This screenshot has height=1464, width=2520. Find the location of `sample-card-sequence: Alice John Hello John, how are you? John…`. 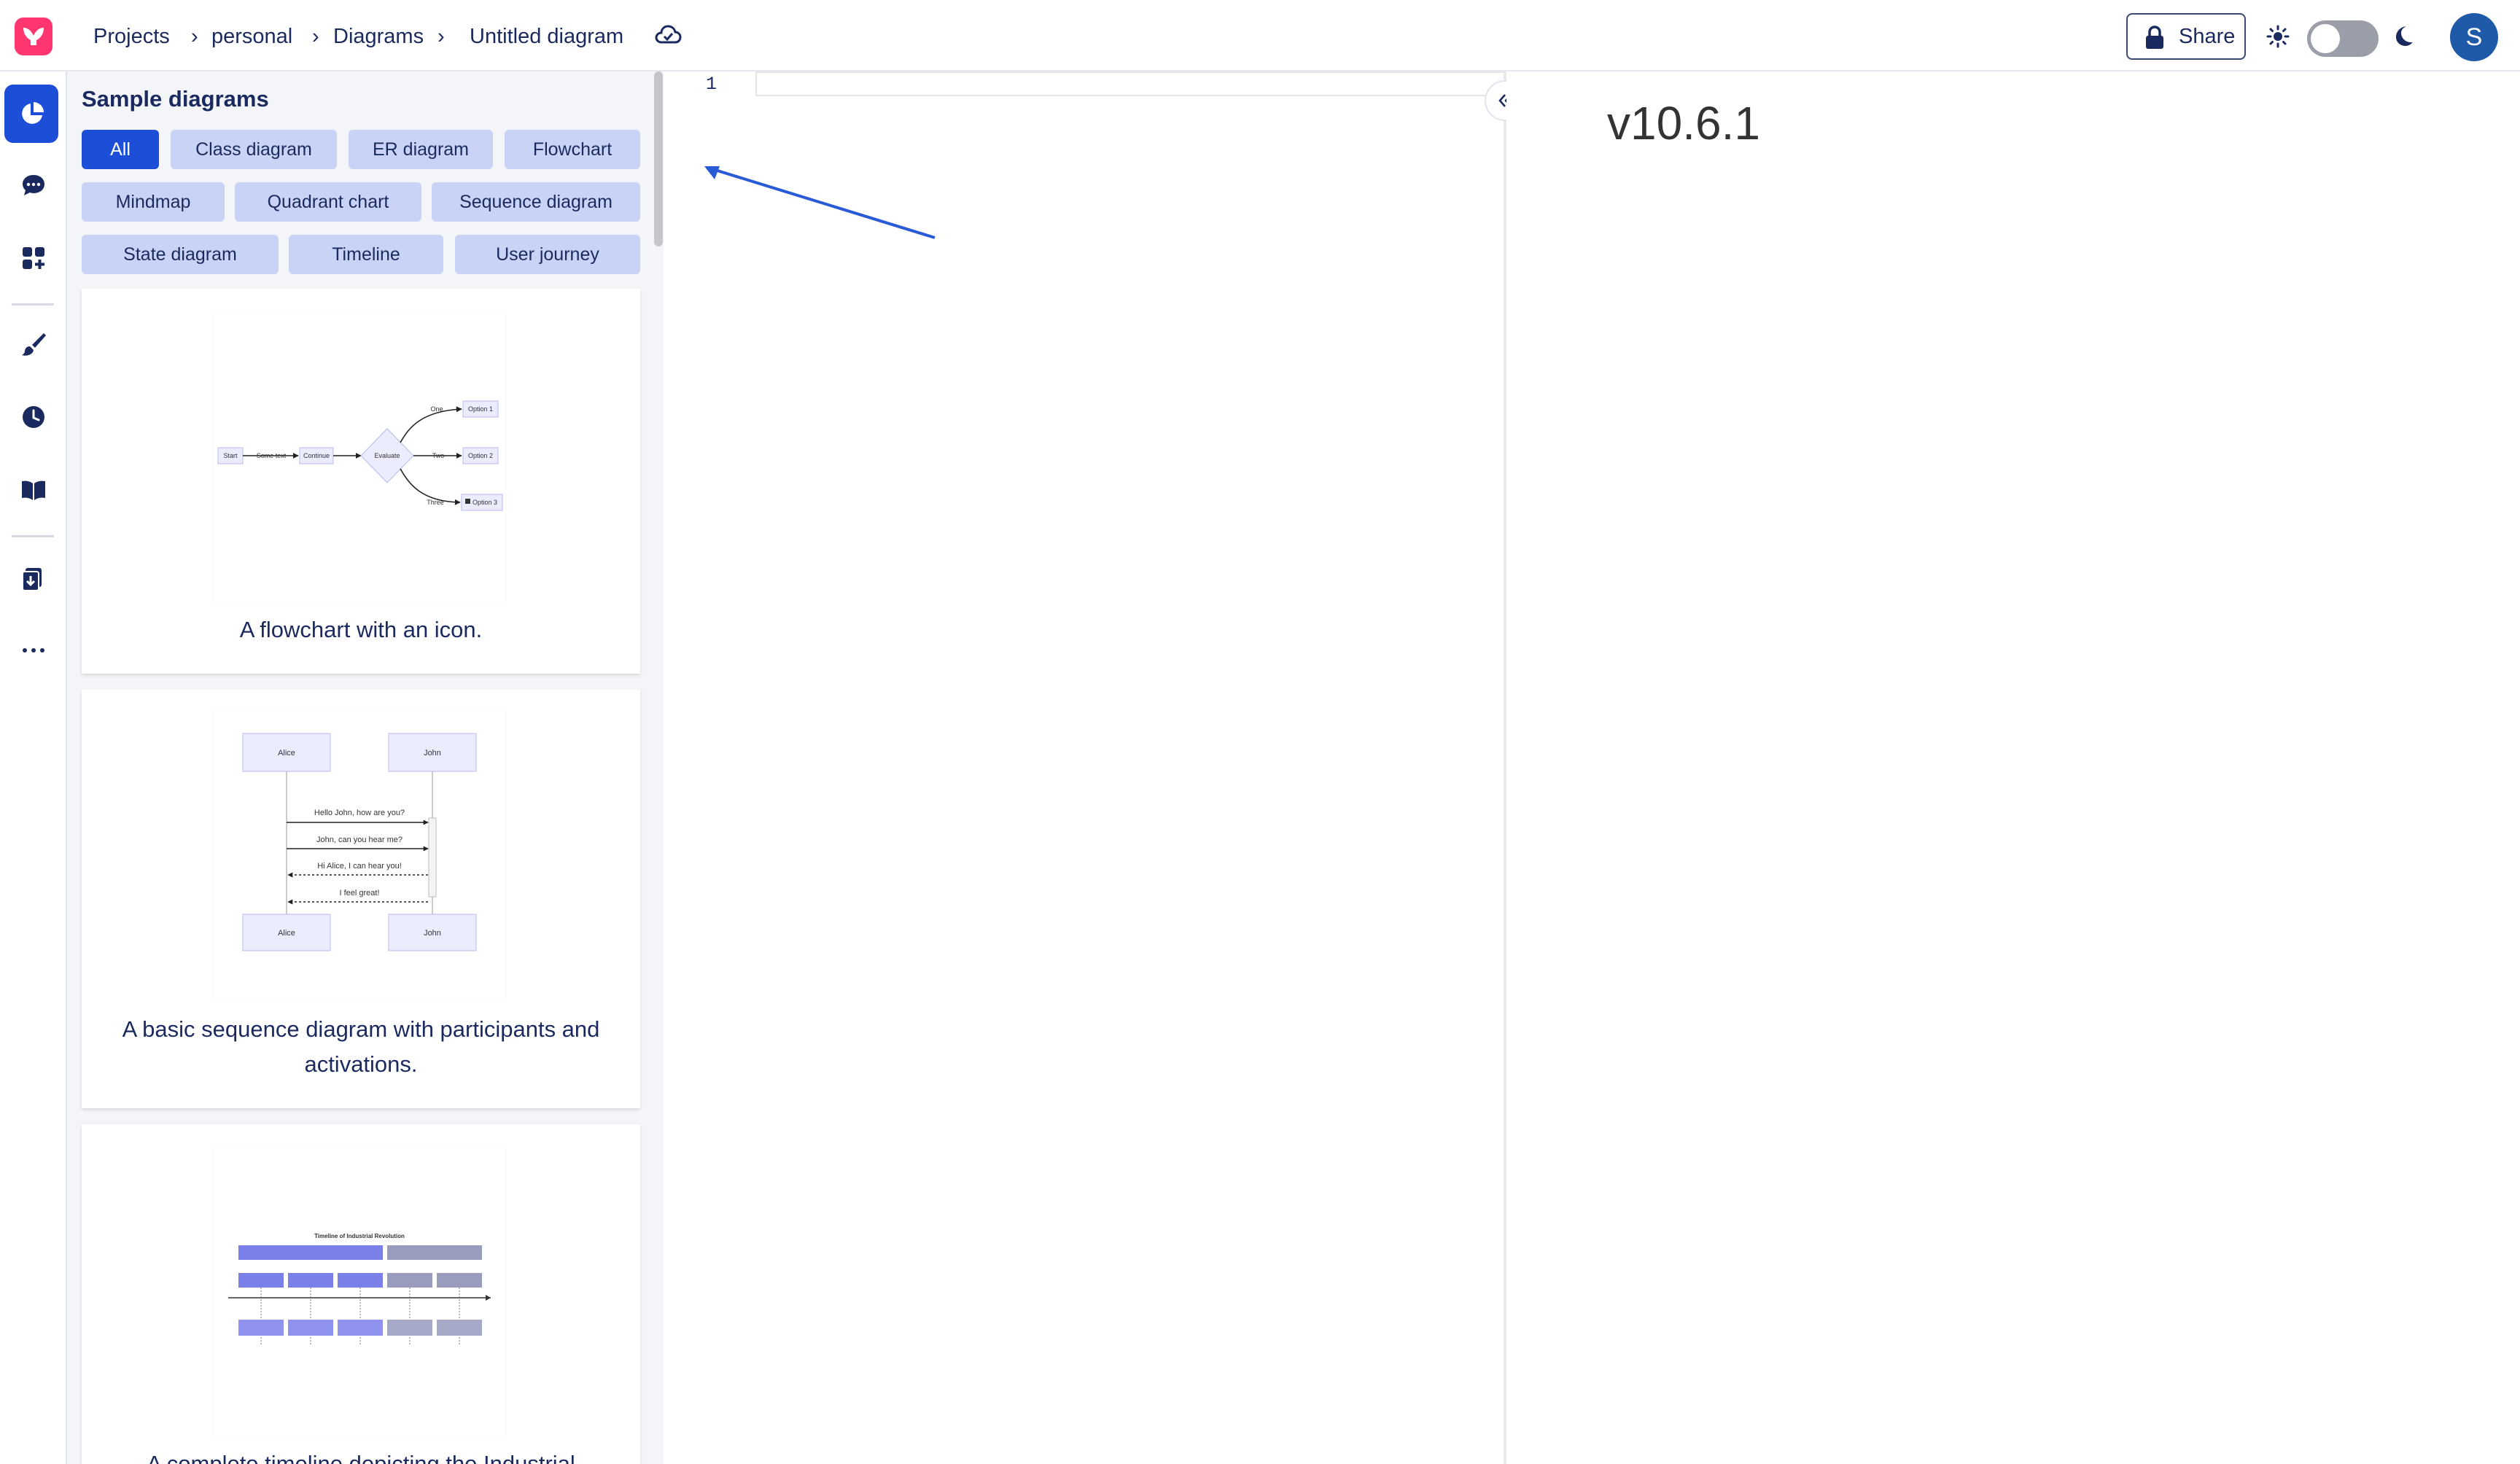

sample-card-sequence: Alice John Hello John, how are you? John… is located at coordinates (361, 899).